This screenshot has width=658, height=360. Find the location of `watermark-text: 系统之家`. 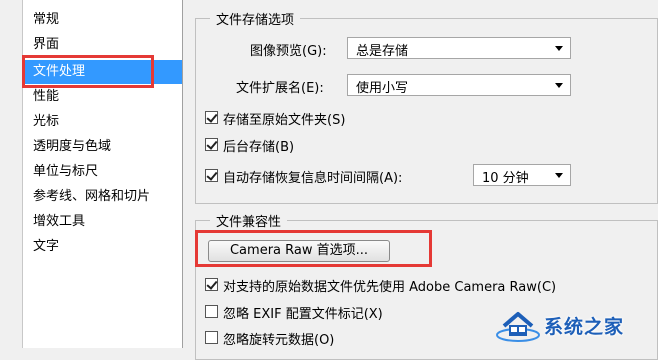

watermark-text: 系统之家 is located at coordinates (584, 326).